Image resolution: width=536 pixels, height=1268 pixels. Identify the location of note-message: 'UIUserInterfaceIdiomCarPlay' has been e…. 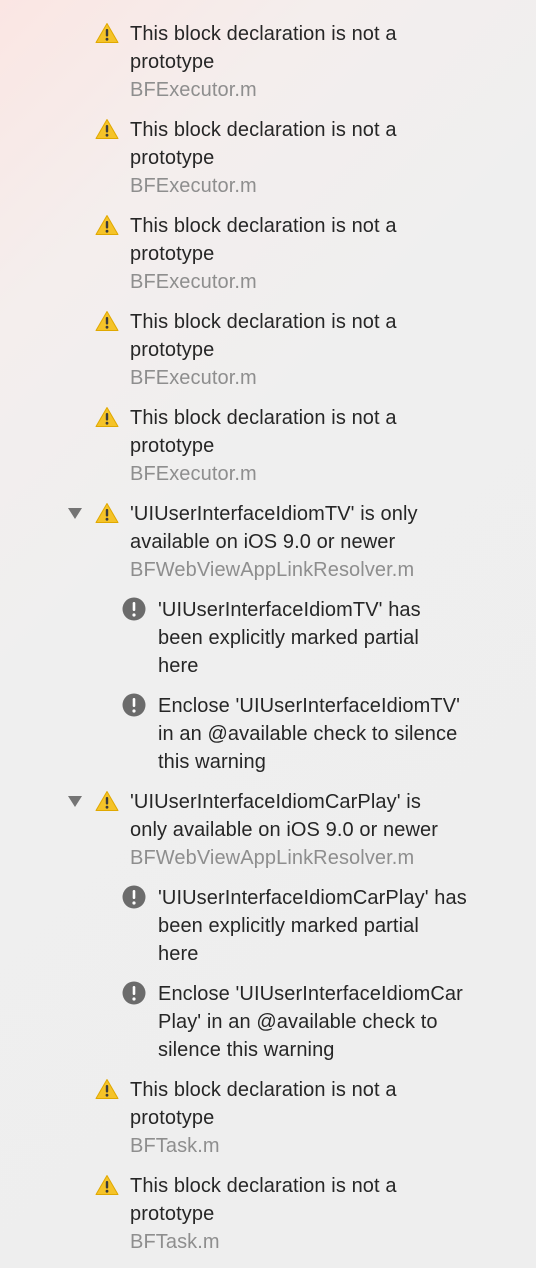
(312, 926).